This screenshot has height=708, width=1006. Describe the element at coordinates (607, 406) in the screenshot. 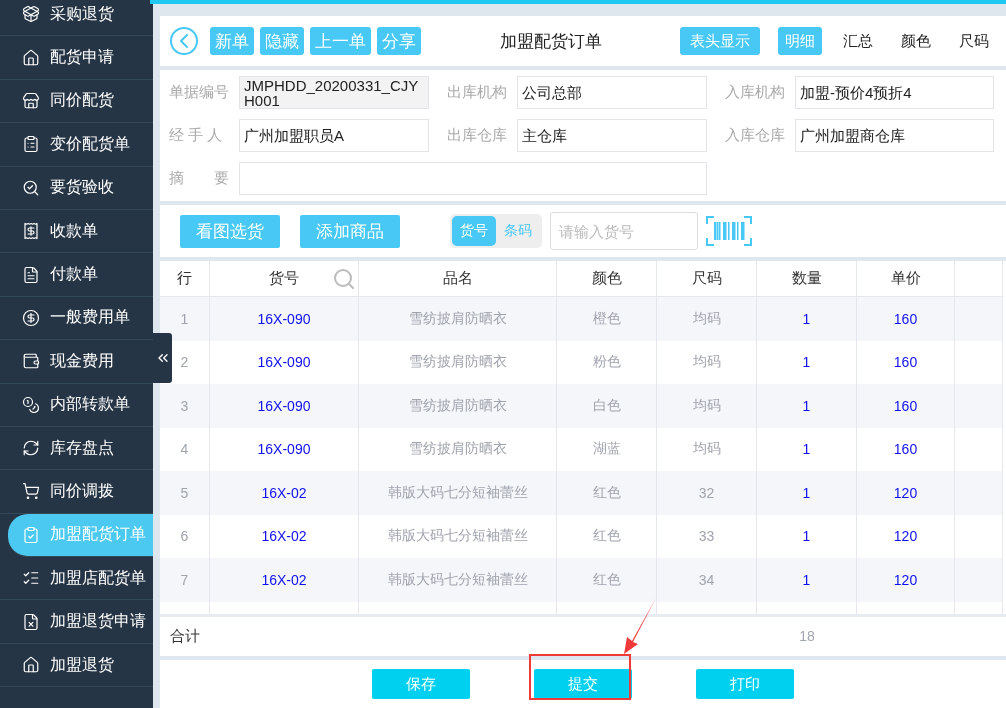

I see `table-cell: 白色` at that location.